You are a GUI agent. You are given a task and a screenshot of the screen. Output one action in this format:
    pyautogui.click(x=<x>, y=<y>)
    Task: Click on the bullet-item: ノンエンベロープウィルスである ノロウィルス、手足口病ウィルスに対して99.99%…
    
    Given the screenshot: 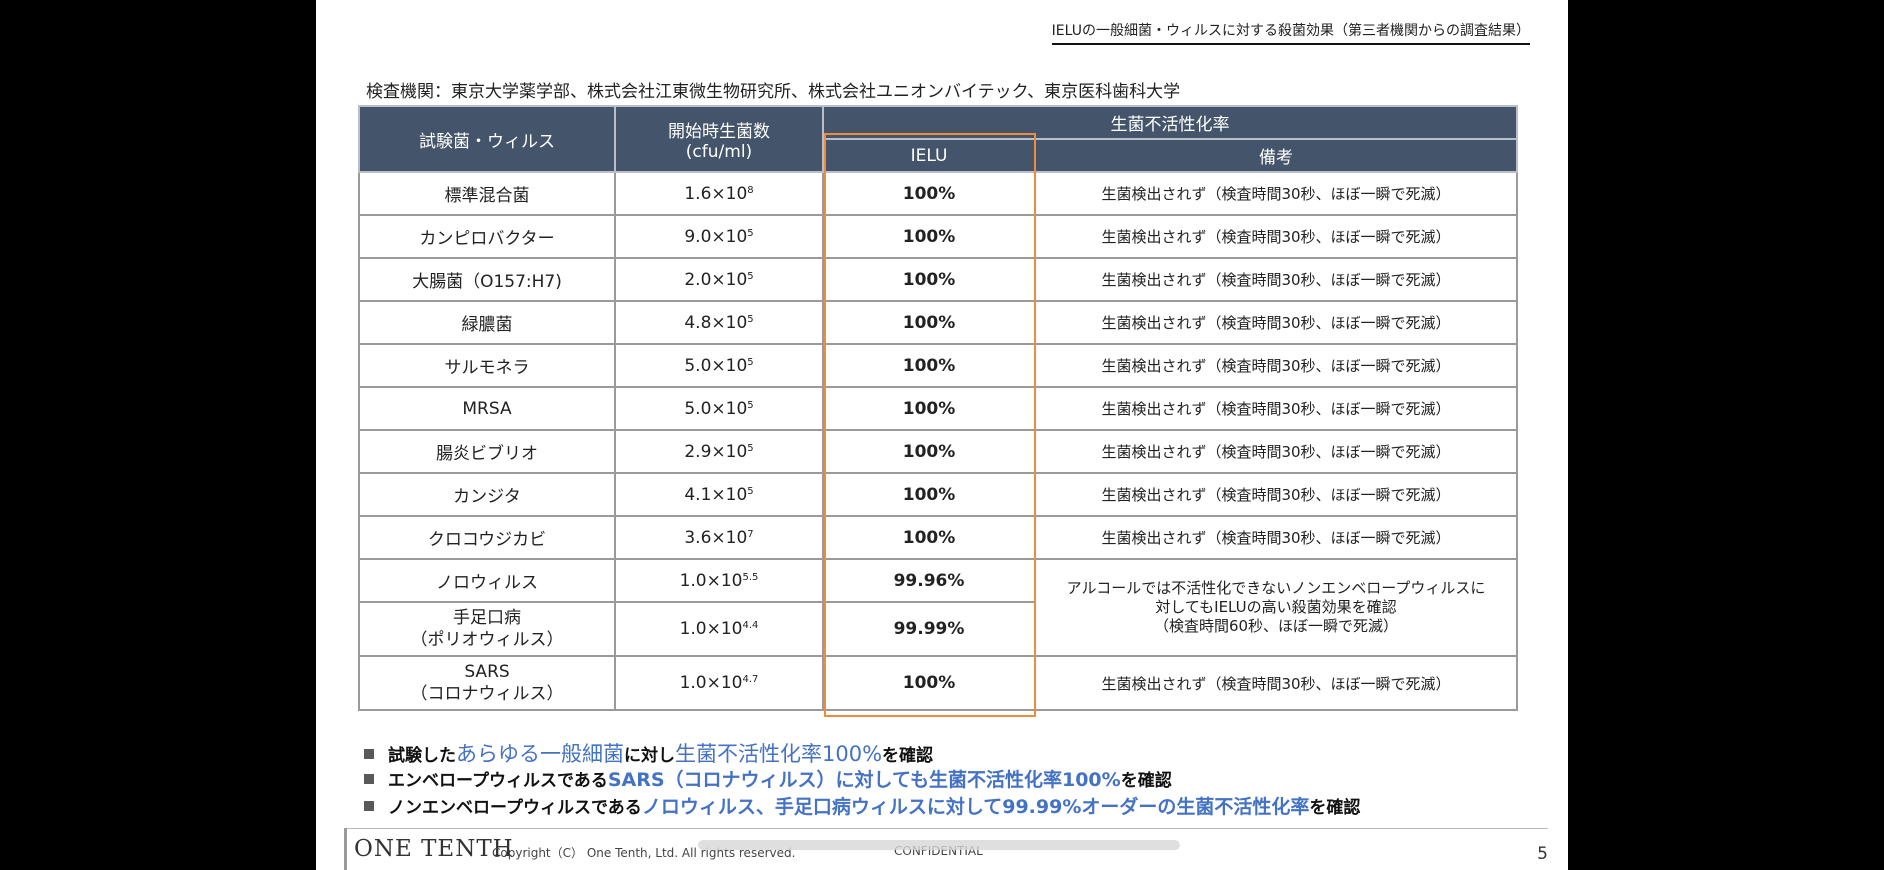 What is the action you would take?
    pyautogui.click(x=862, y=805)
    